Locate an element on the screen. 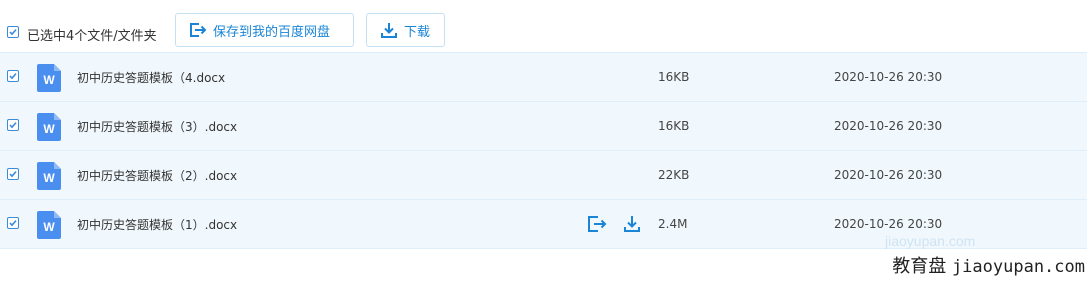  watermark-cn: 教育盘 is located at coordinates (919, 266).